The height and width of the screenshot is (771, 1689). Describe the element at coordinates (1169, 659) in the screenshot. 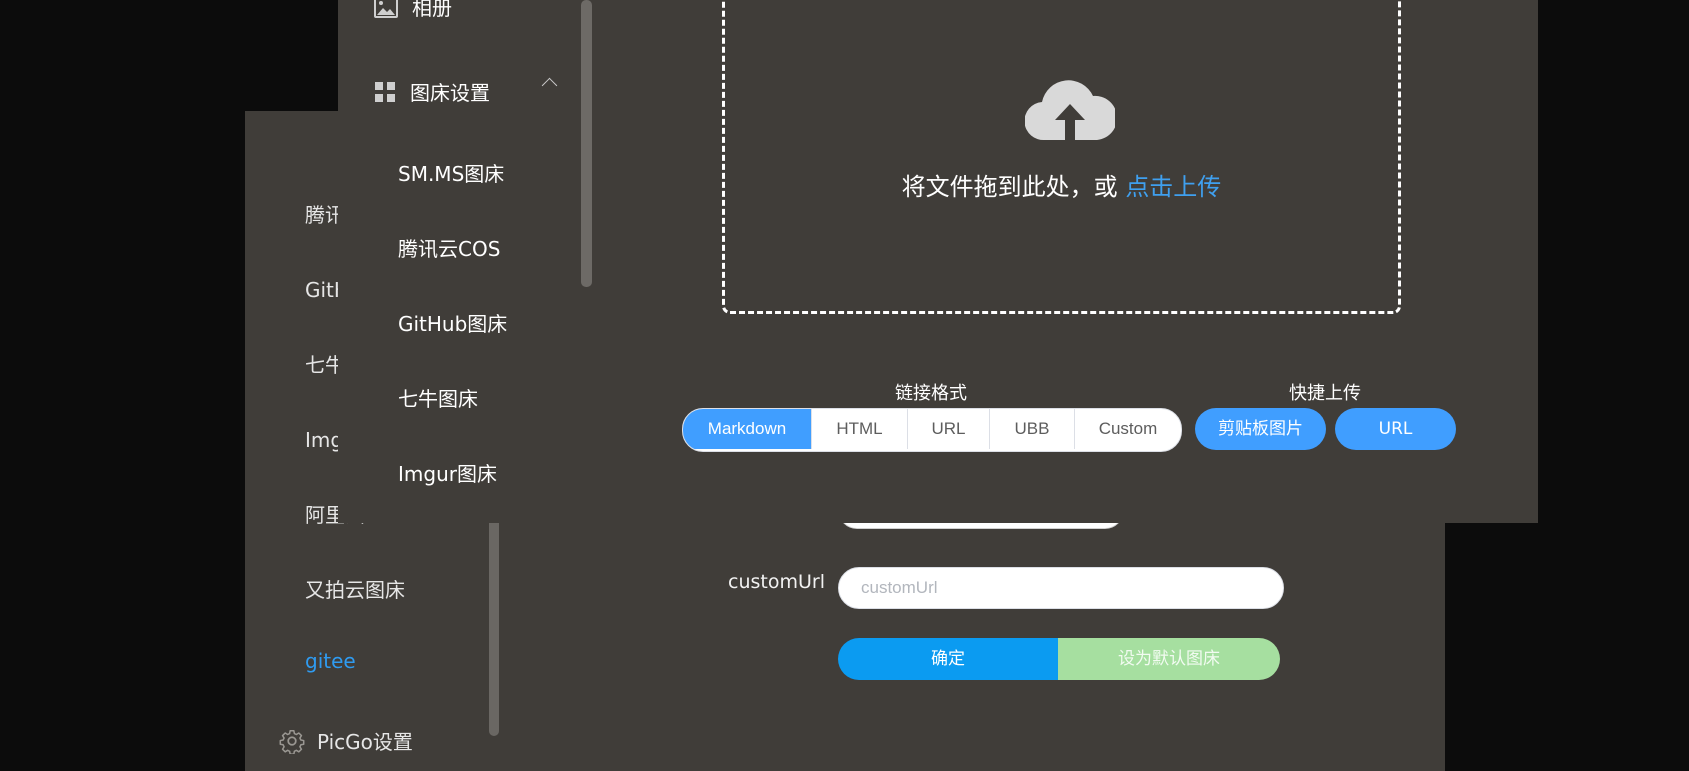

I see `set-default-picbed-button: 设为默认图床` at that location.